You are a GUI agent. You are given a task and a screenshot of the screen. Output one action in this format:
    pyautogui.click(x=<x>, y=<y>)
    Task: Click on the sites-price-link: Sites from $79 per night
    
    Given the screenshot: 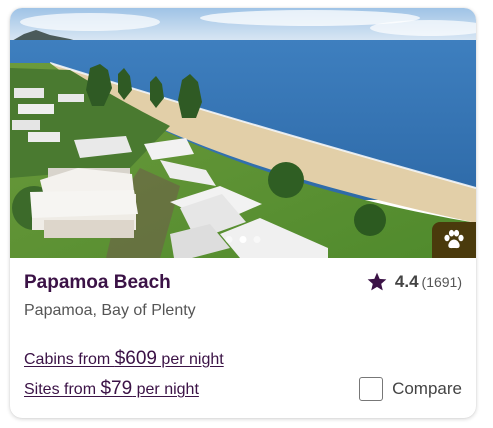 What is the action you would take?
    pyautogui.click(x=111, y=389)
    